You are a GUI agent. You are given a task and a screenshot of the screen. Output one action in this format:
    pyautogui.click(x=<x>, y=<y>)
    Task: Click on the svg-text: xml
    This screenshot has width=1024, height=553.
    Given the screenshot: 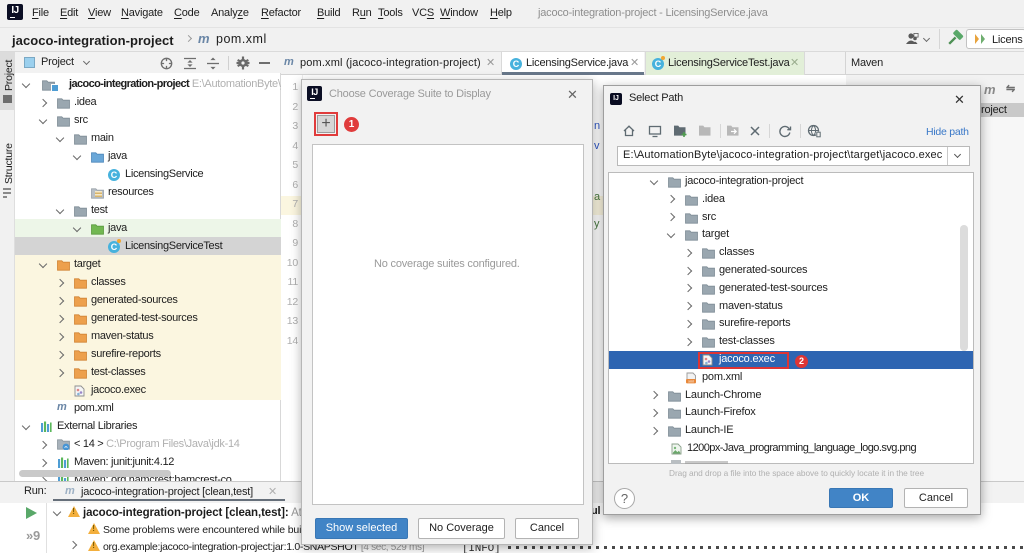 What is the action you would take?
    pyautogui.click(x=691, y=381)
    